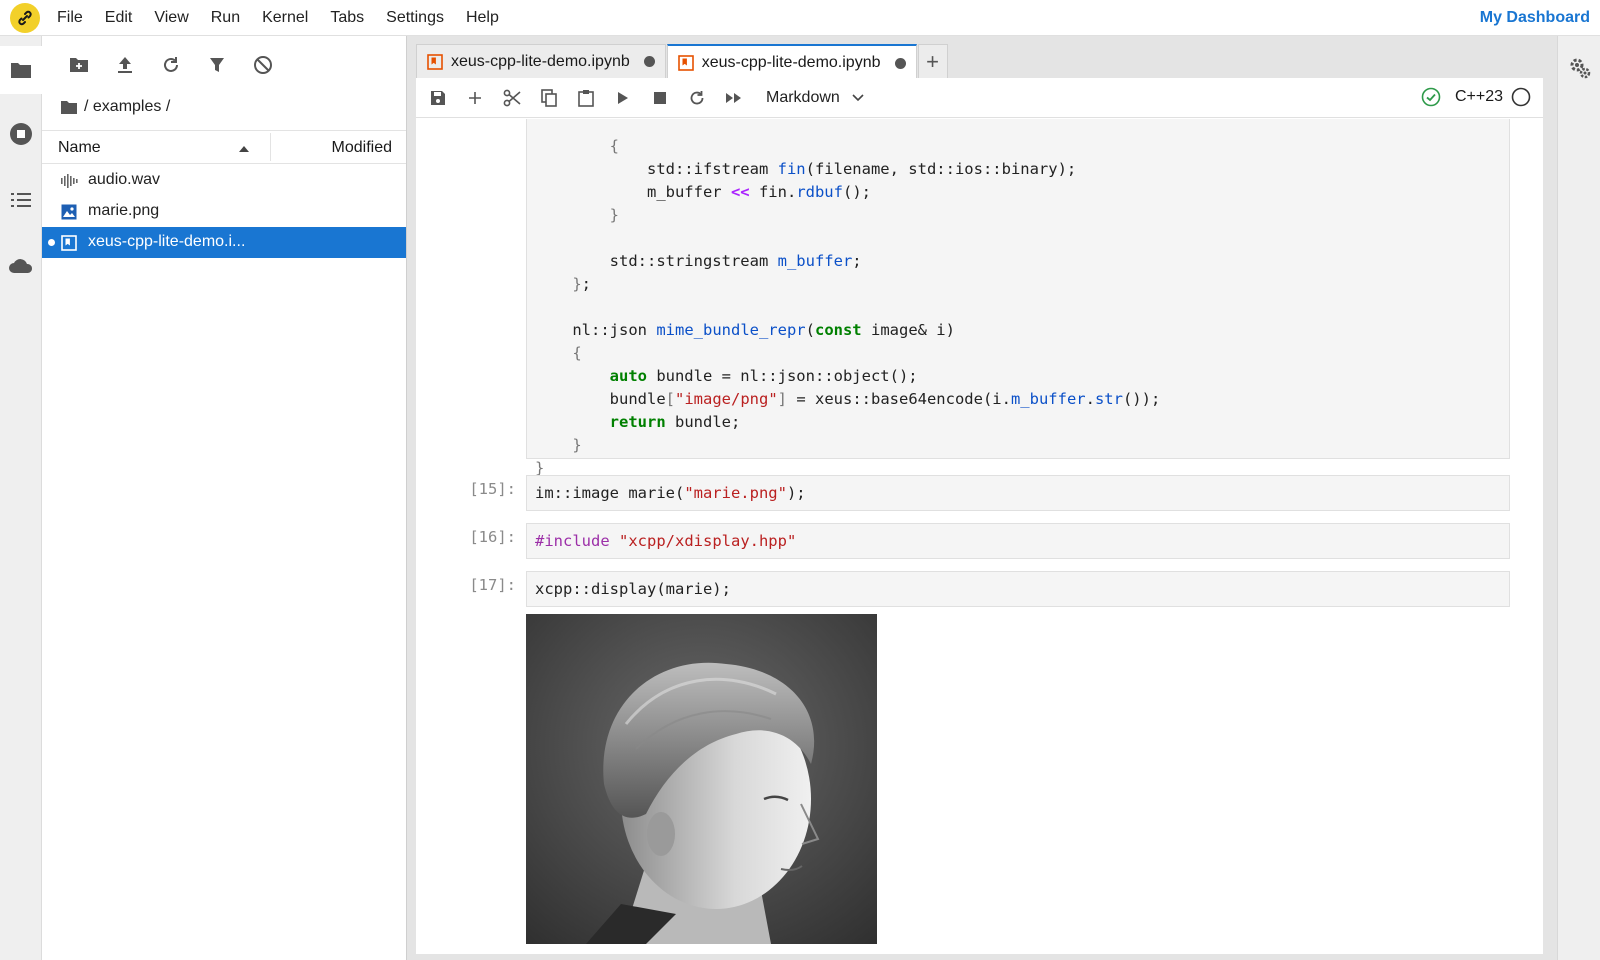 This screenshot has height=960, width=1600. What do you see at coordinates (492, 537) in the screenshot?
I see `cell-prompt: [16]:` at bounding box center [492, 537].